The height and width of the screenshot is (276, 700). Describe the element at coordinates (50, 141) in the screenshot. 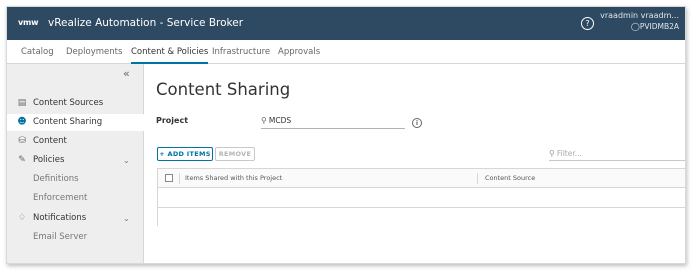

I see `sidebar-item-label: Content` at that location.